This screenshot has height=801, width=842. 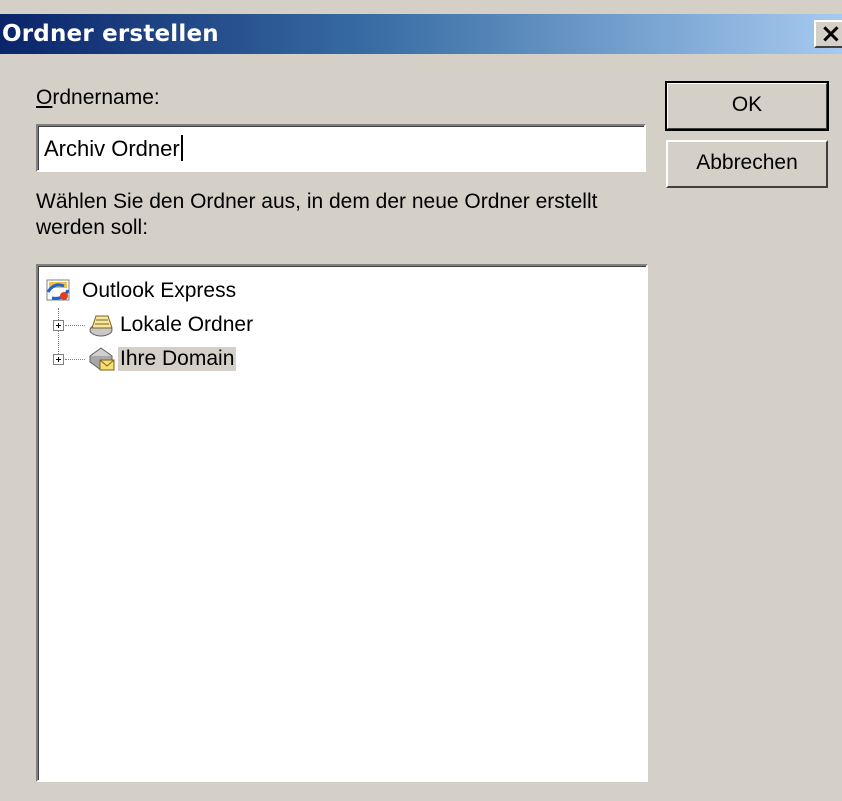 What do you see at coordinates (421, 34) in the screenshot?
I see `title-bar: Ordner erstellen ×` at bounding box center [421, 34].